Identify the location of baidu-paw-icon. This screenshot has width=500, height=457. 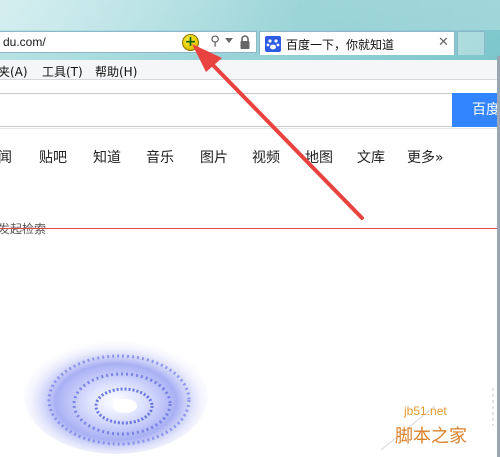
(273, 44).